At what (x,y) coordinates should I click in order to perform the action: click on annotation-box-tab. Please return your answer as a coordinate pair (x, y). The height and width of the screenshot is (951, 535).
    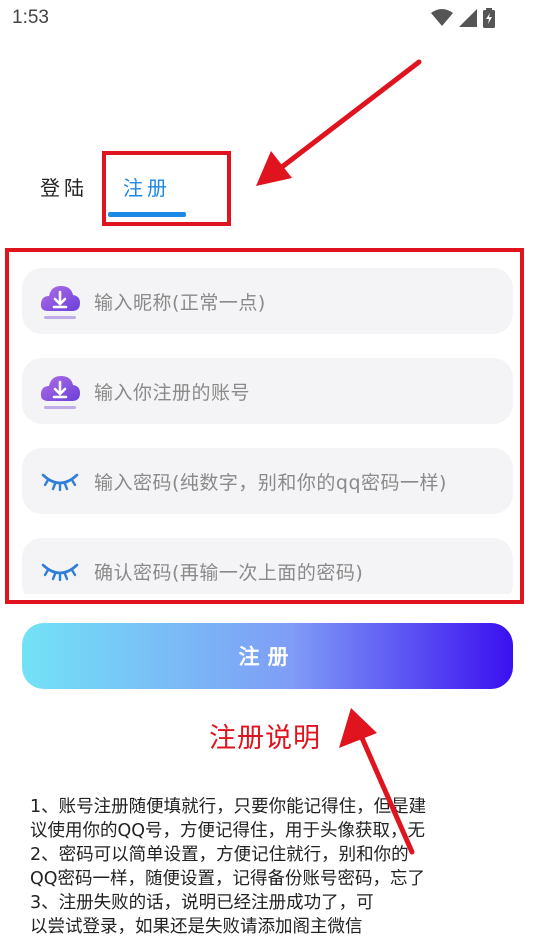
    Looking at the image, I should click on (166, 188).